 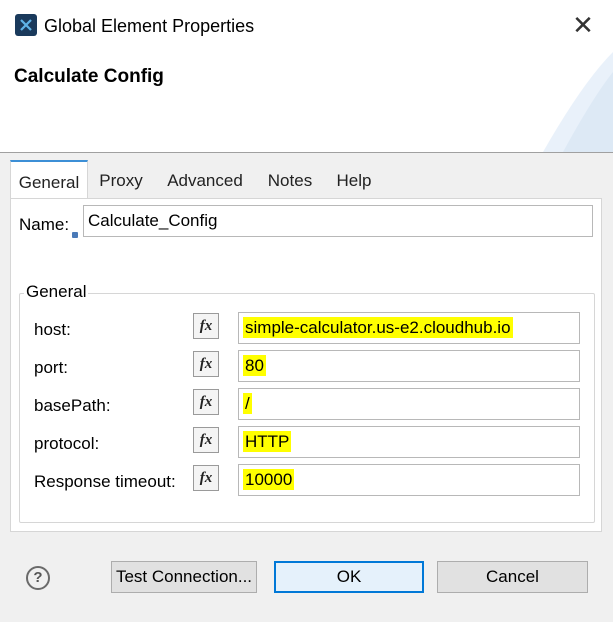 What do you see at coordinates (409, 480) in the screenshot?
I see `response-timeout-field: 10000` at bounding box center [409, 480].